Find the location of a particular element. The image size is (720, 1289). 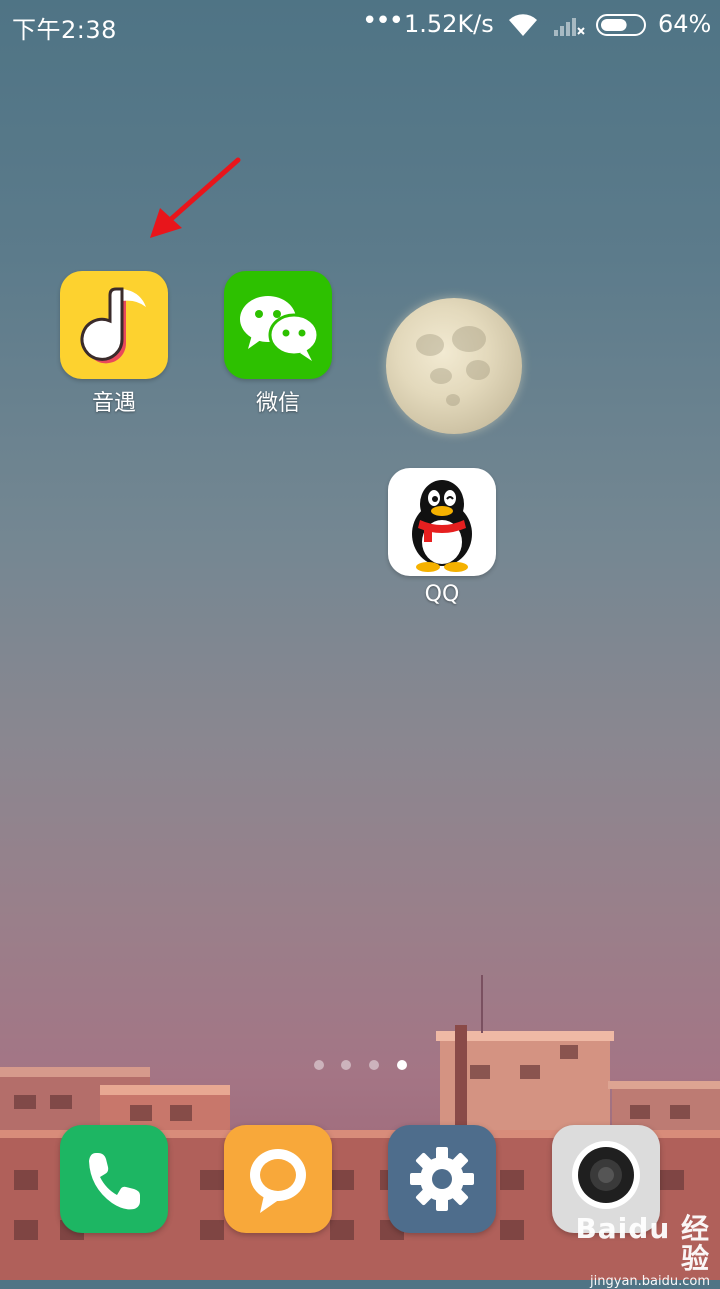

notification-dots: ••• is located at coordinates (383, 21).